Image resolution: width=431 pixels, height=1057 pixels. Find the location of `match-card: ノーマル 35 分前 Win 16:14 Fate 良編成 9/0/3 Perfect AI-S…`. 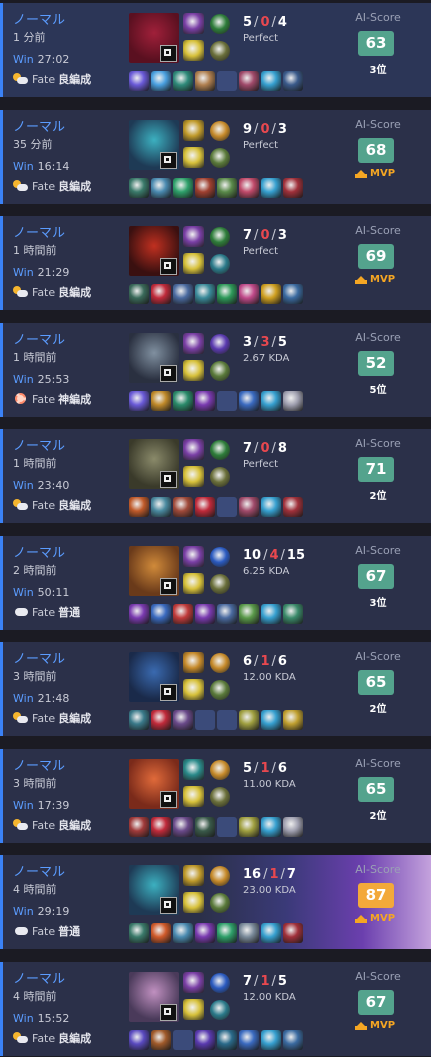

match-card: ノーマル 35 分前 Win 16:14 Fate 良編成 9/0/3 Perfect AI-S… is located at coordinates (215, 157).